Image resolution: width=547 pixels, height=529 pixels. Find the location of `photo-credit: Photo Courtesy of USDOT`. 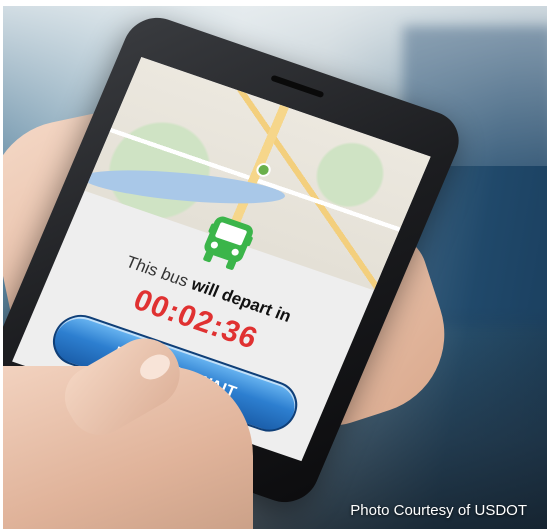

photo-credit: Photo Courtesy of USDOT is located at coordinates (438, 510).